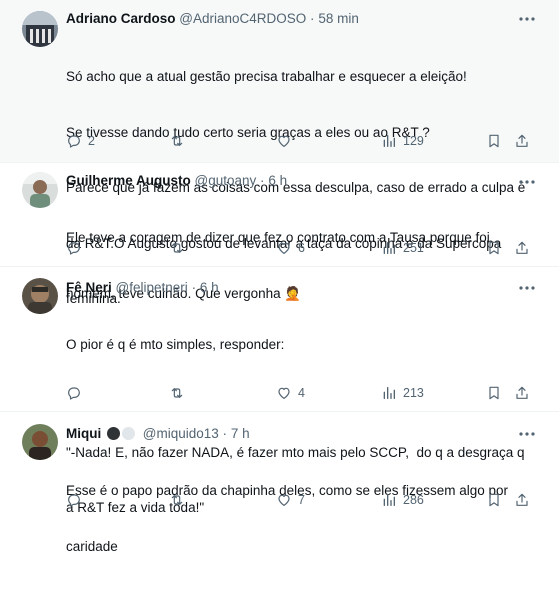 This screenshot has height=593, width=559. Describe the element at coordinates (302, 433) in the screenshot. I see `tweet-header: Miqui @miquido13 · 7 h` at that location.